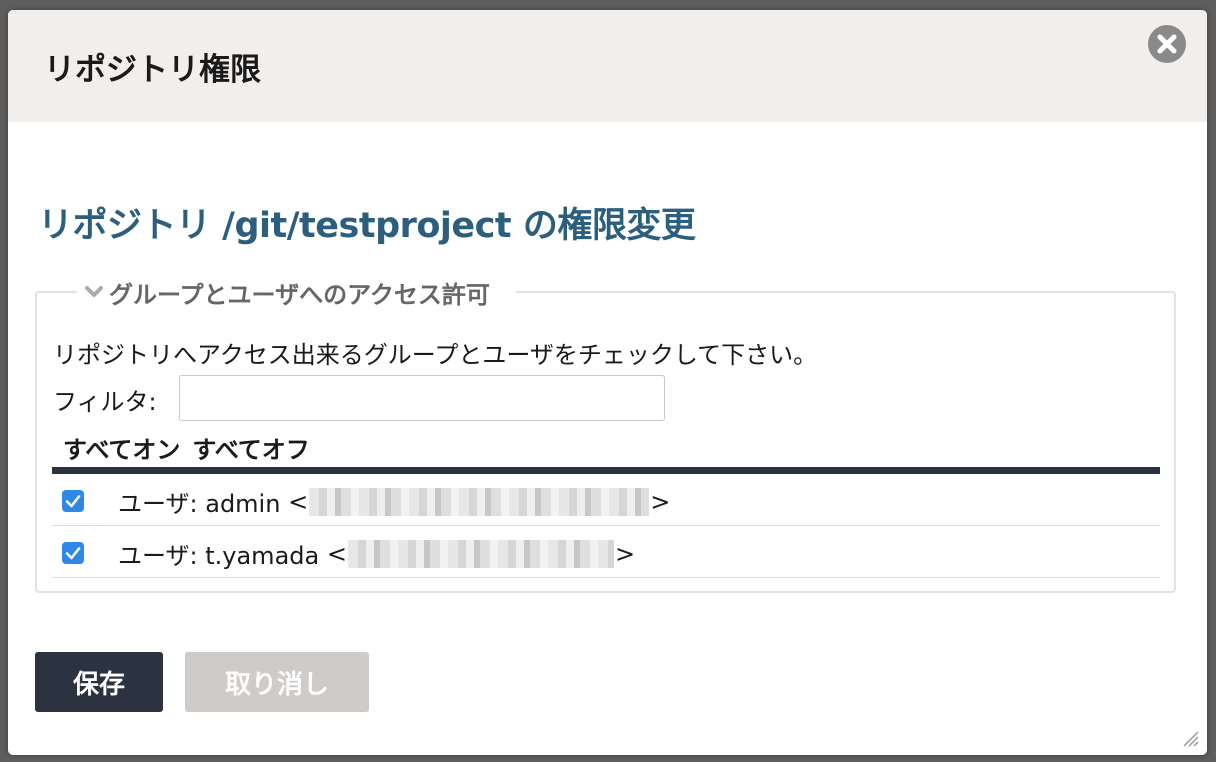 This screenshot has height=762, width=1216. I want to click on select-all-link: すべてオン, so click(121, 450).